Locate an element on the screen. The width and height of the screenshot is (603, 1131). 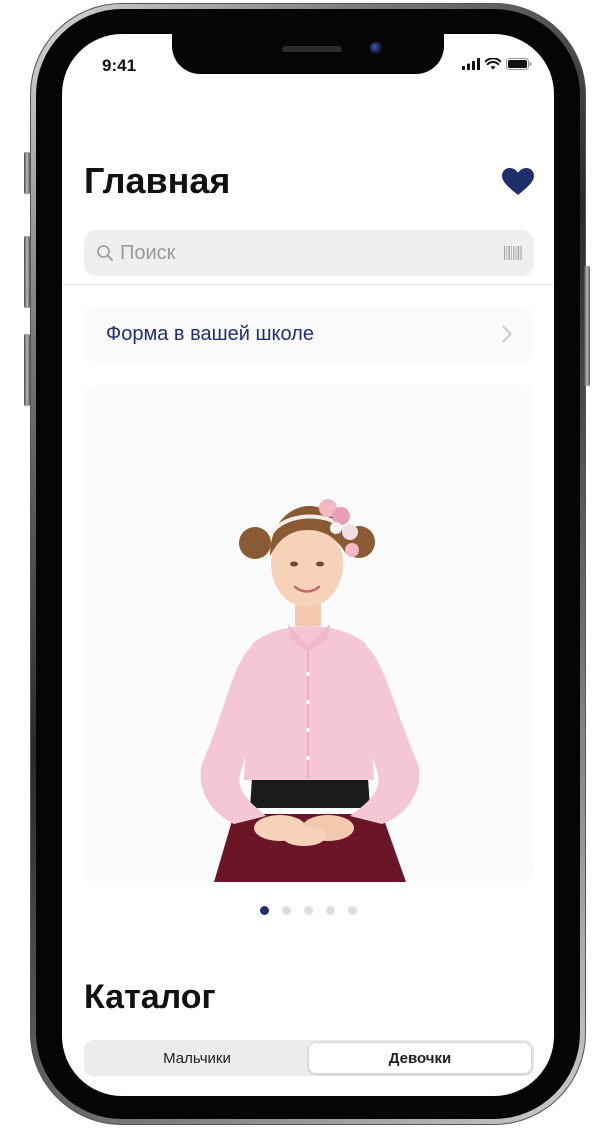
catalog-segmented-control: Мальчики Девочки is located at coordinates (309, 1058).